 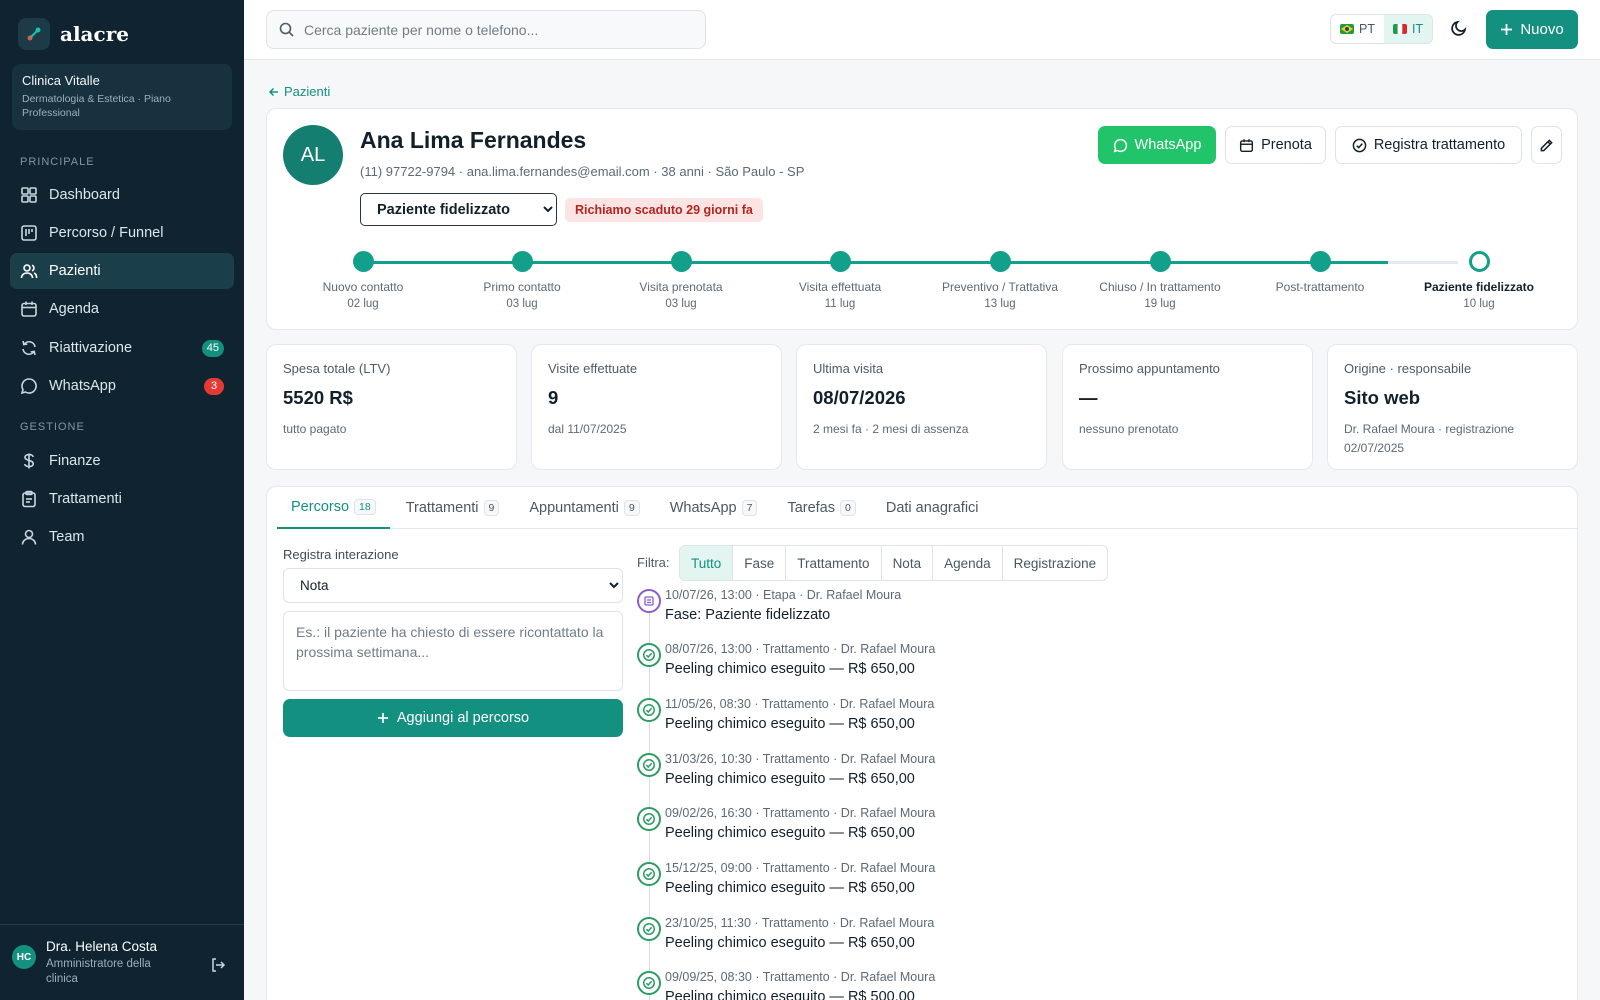 I want to click on arrow-left-icon, so click(x=274, y=92).